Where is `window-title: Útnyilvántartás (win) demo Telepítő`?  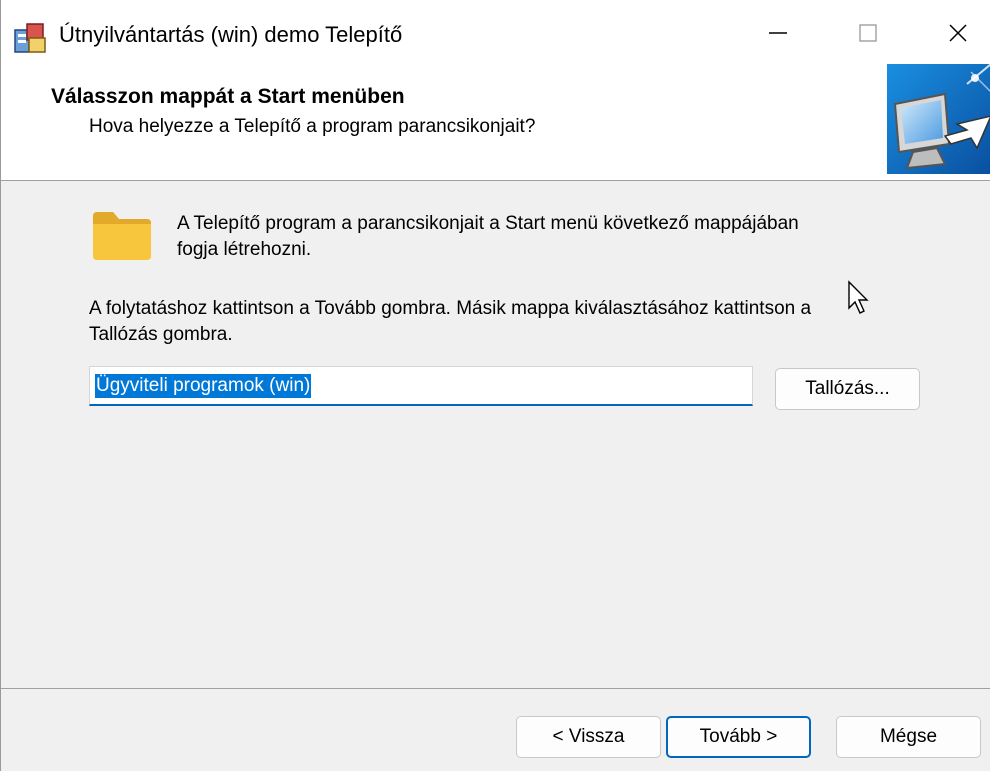
window-title: Útnyilvántartás (win) demo Telepítő is located at coordinates (231, 34).